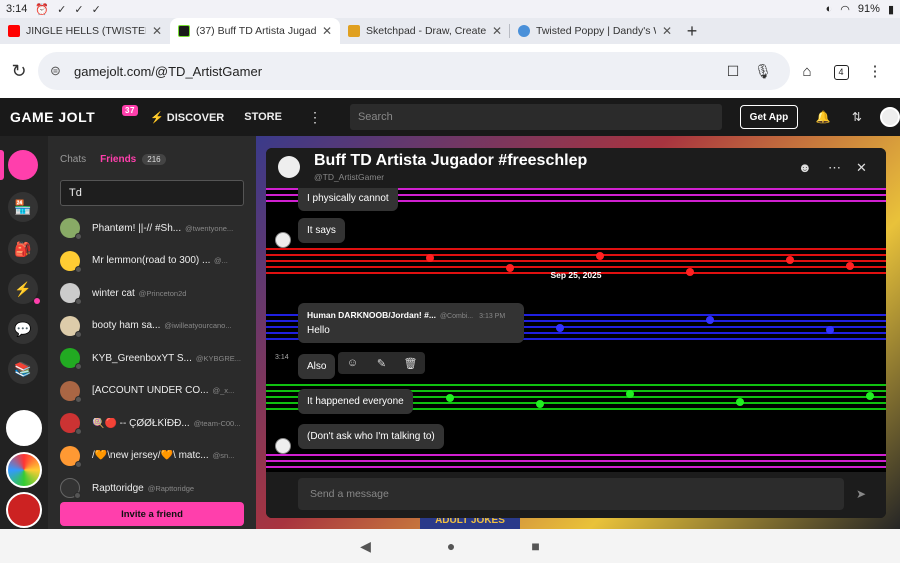 This screenshot has width=900, height=563. What do you see at coordinates (834, 168) in the screenshot?
I see `more-options-icon: ⋯` at bounding box center [834, 168].